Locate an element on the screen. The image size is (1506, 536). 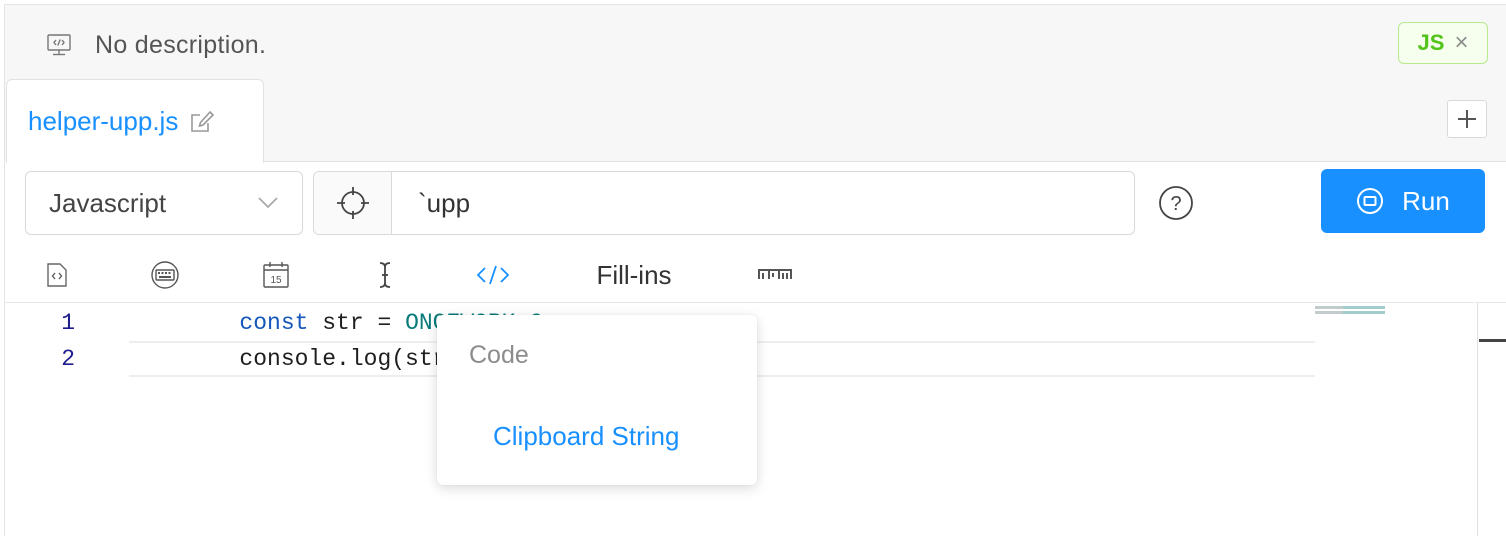
crosshair-icon is located at coordinates (352, 203).